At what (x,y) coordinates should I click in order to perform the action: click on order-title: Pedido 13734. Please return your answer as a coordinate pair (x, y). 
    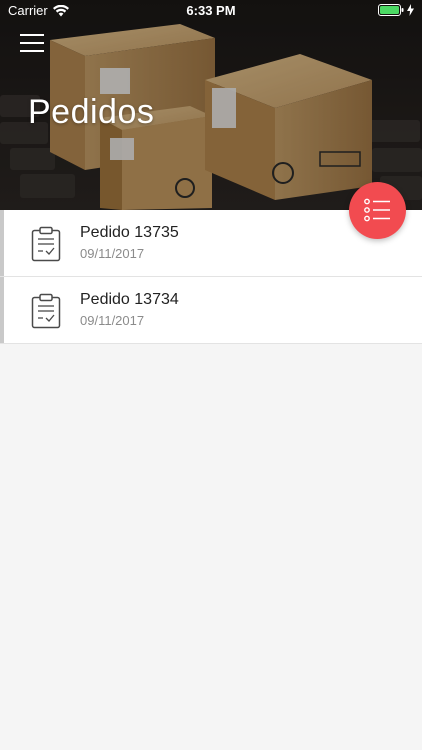
    Looking at the image, I should click on (129, 299).